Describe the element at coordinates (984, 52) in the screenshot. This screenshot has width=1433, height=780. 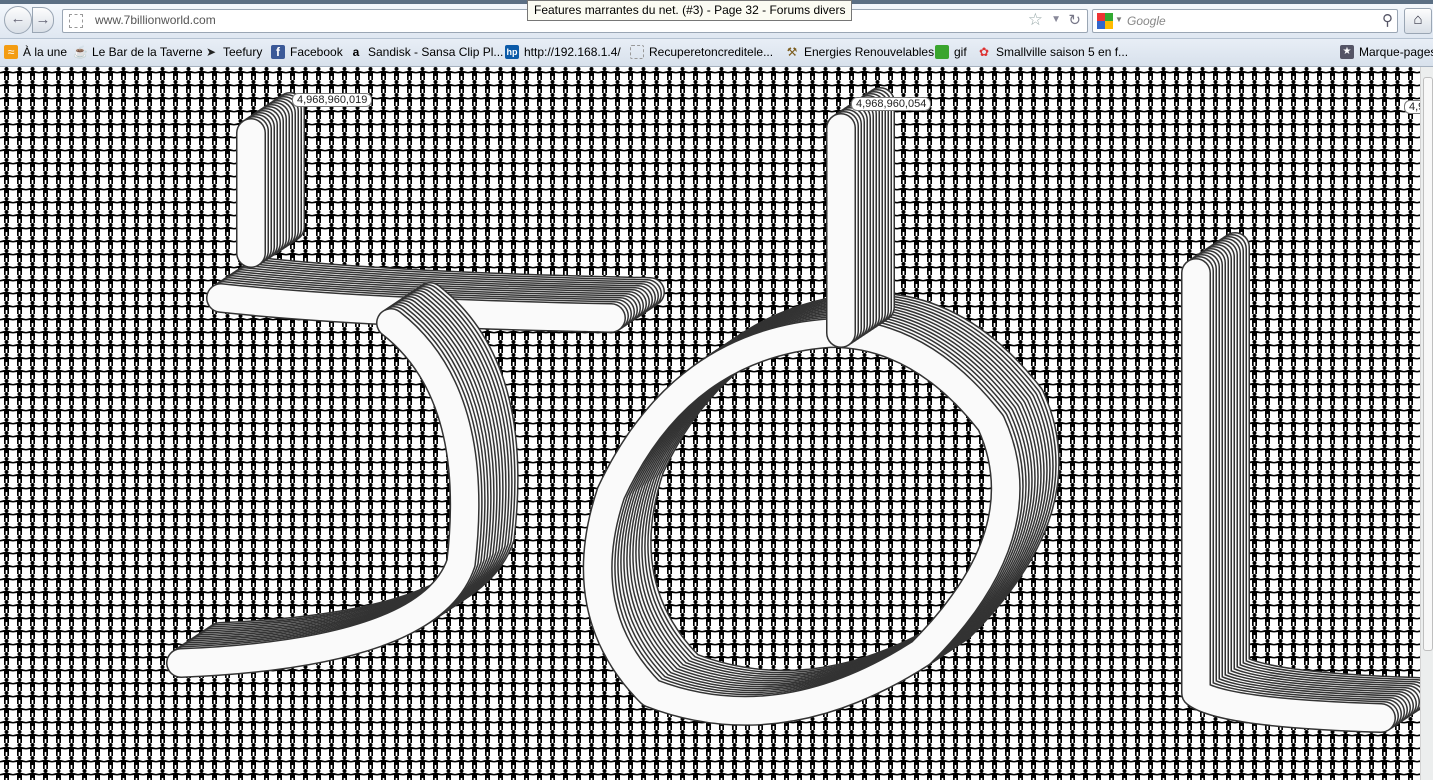
I see `flower-icon: ✿` at that location.